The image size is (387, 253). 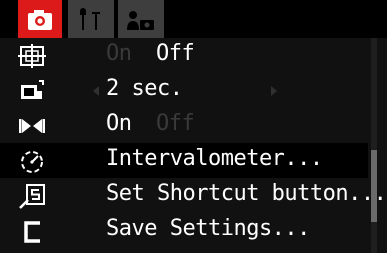 What do you see at coordinates (32, 56) in the screenshot?
I see `display-overlay-icon` at bounding box center [32, 56].